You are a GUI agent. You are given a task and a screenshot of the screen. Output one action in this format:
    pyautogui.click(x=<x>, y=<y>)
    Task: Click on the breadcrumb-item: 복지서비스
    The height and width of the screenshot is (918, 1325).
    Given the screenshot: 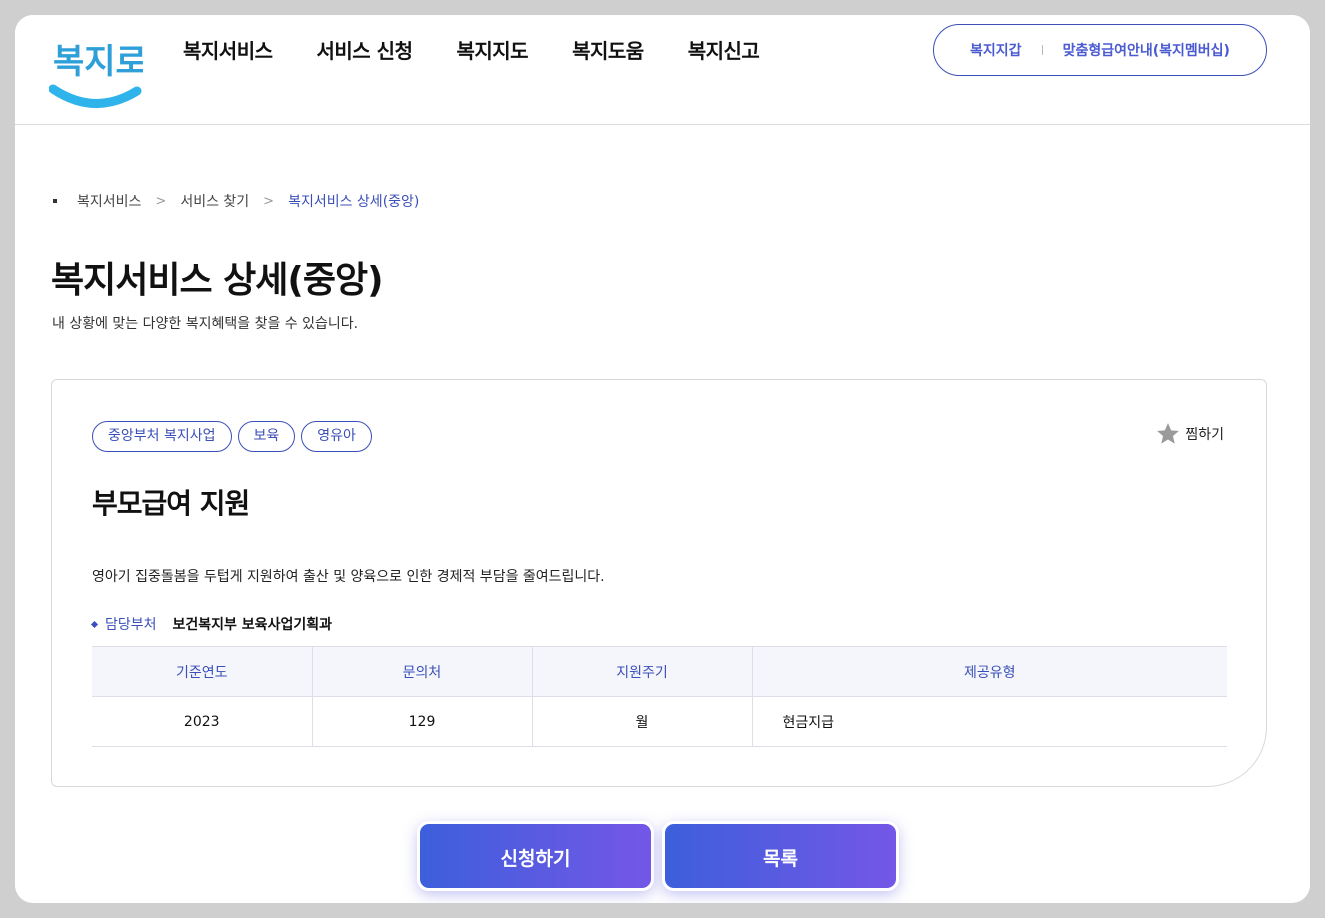 What is the action you would take?
    pyautogui.click(x=109, y=201)
    